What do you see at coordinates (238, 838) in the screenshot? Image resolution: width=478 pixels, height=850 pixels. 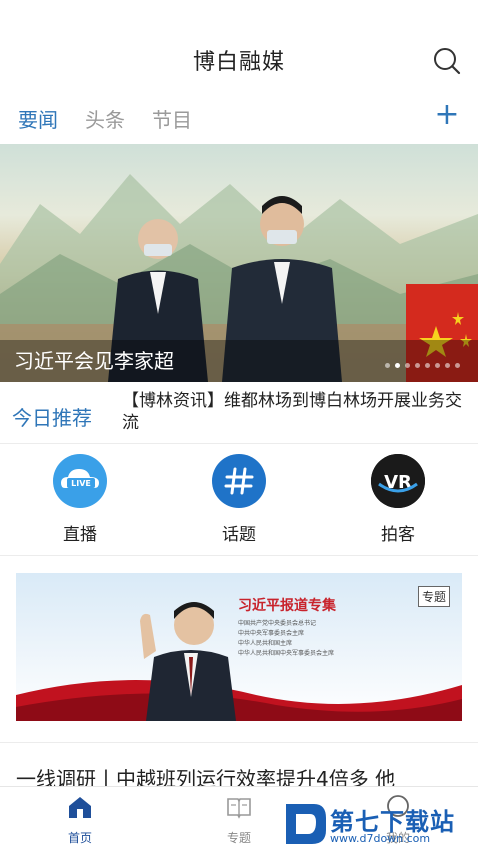 I see `nav-label: 专题` at bounding box center [238, 838].